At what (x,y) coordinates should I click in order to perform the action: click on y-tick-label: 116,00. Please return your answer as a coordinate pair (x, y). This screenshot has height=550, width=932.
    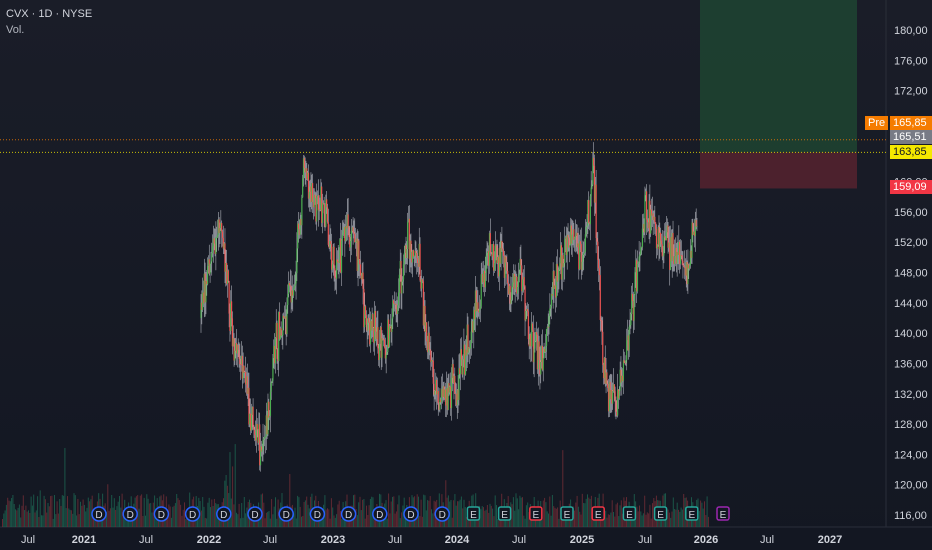
    Looking at the image, I should click on (910, 516).